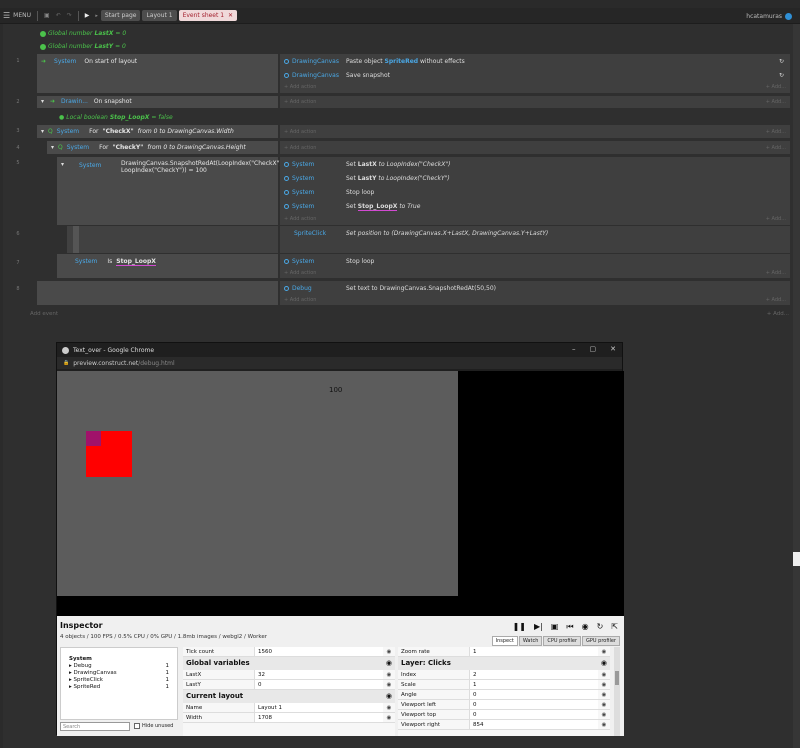  What do you see at coordinates (585, 627) in the screenshot?
I see `camera-icon: ◉` at bounding box center [585, 627].